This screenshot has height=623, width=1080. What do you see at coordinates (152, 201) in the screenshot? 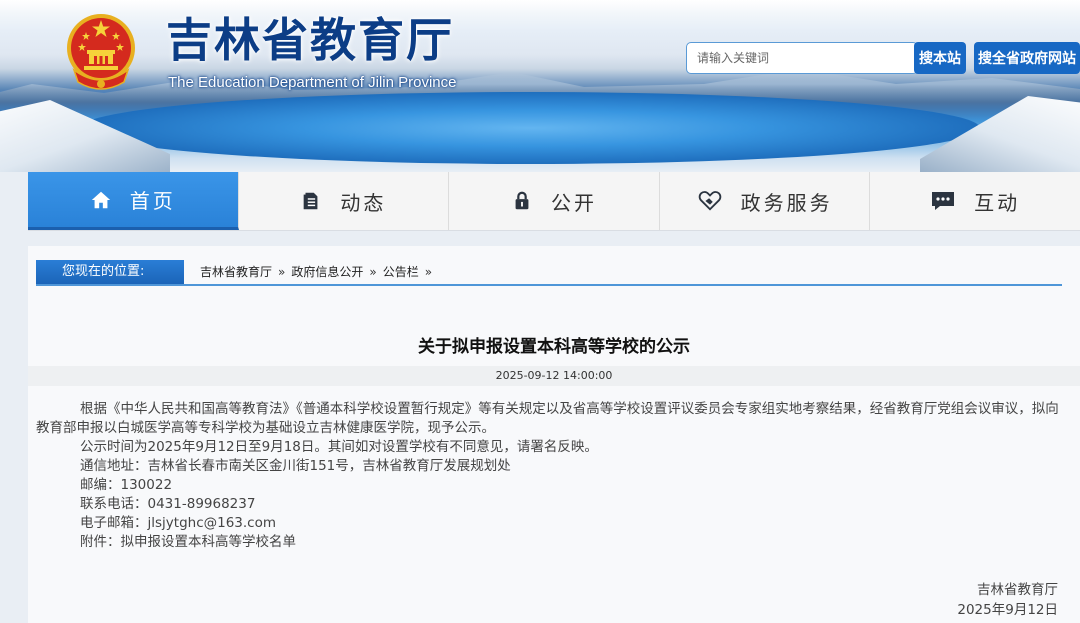
I see `nav-label: 首页` at bounding box center [152, 201].